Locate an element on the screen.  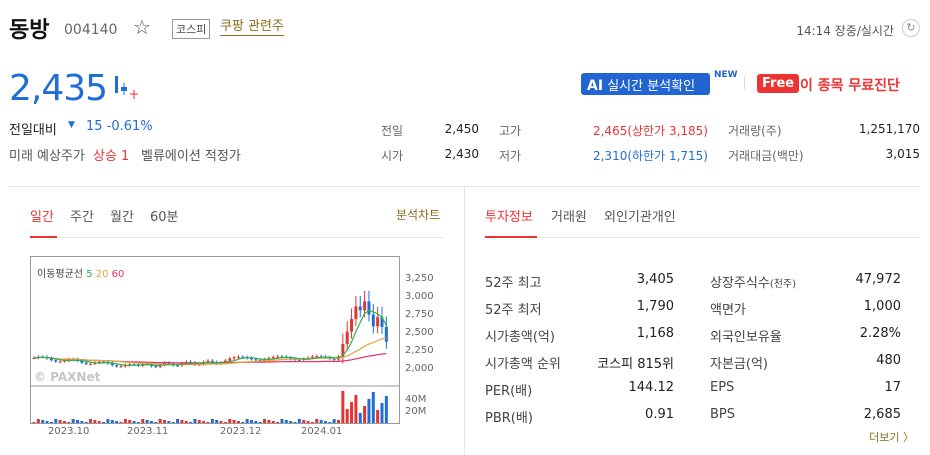
change-value: 15 -0.61% is located at coordinates (119, 126).